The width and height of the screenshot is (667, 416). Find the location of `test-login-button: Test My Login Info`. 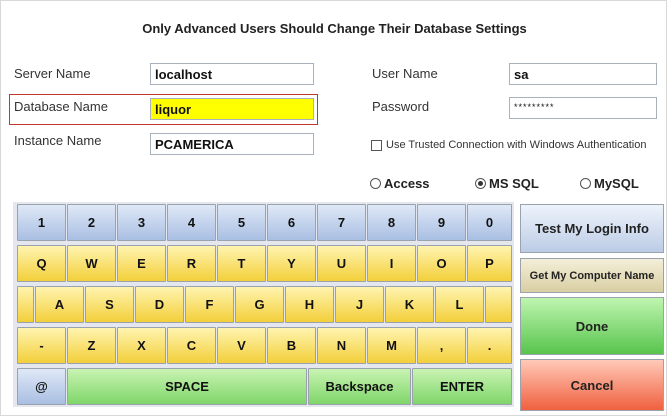

test-login-button: Test My Login Info is located at coordinates (592, 228).